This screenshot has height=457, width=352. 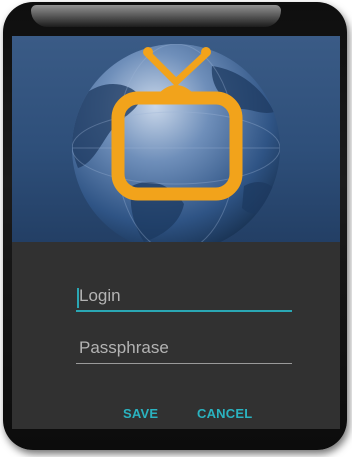 I want to click on passphrase-placeholder: Passphrase, so click(x=124, y=347).